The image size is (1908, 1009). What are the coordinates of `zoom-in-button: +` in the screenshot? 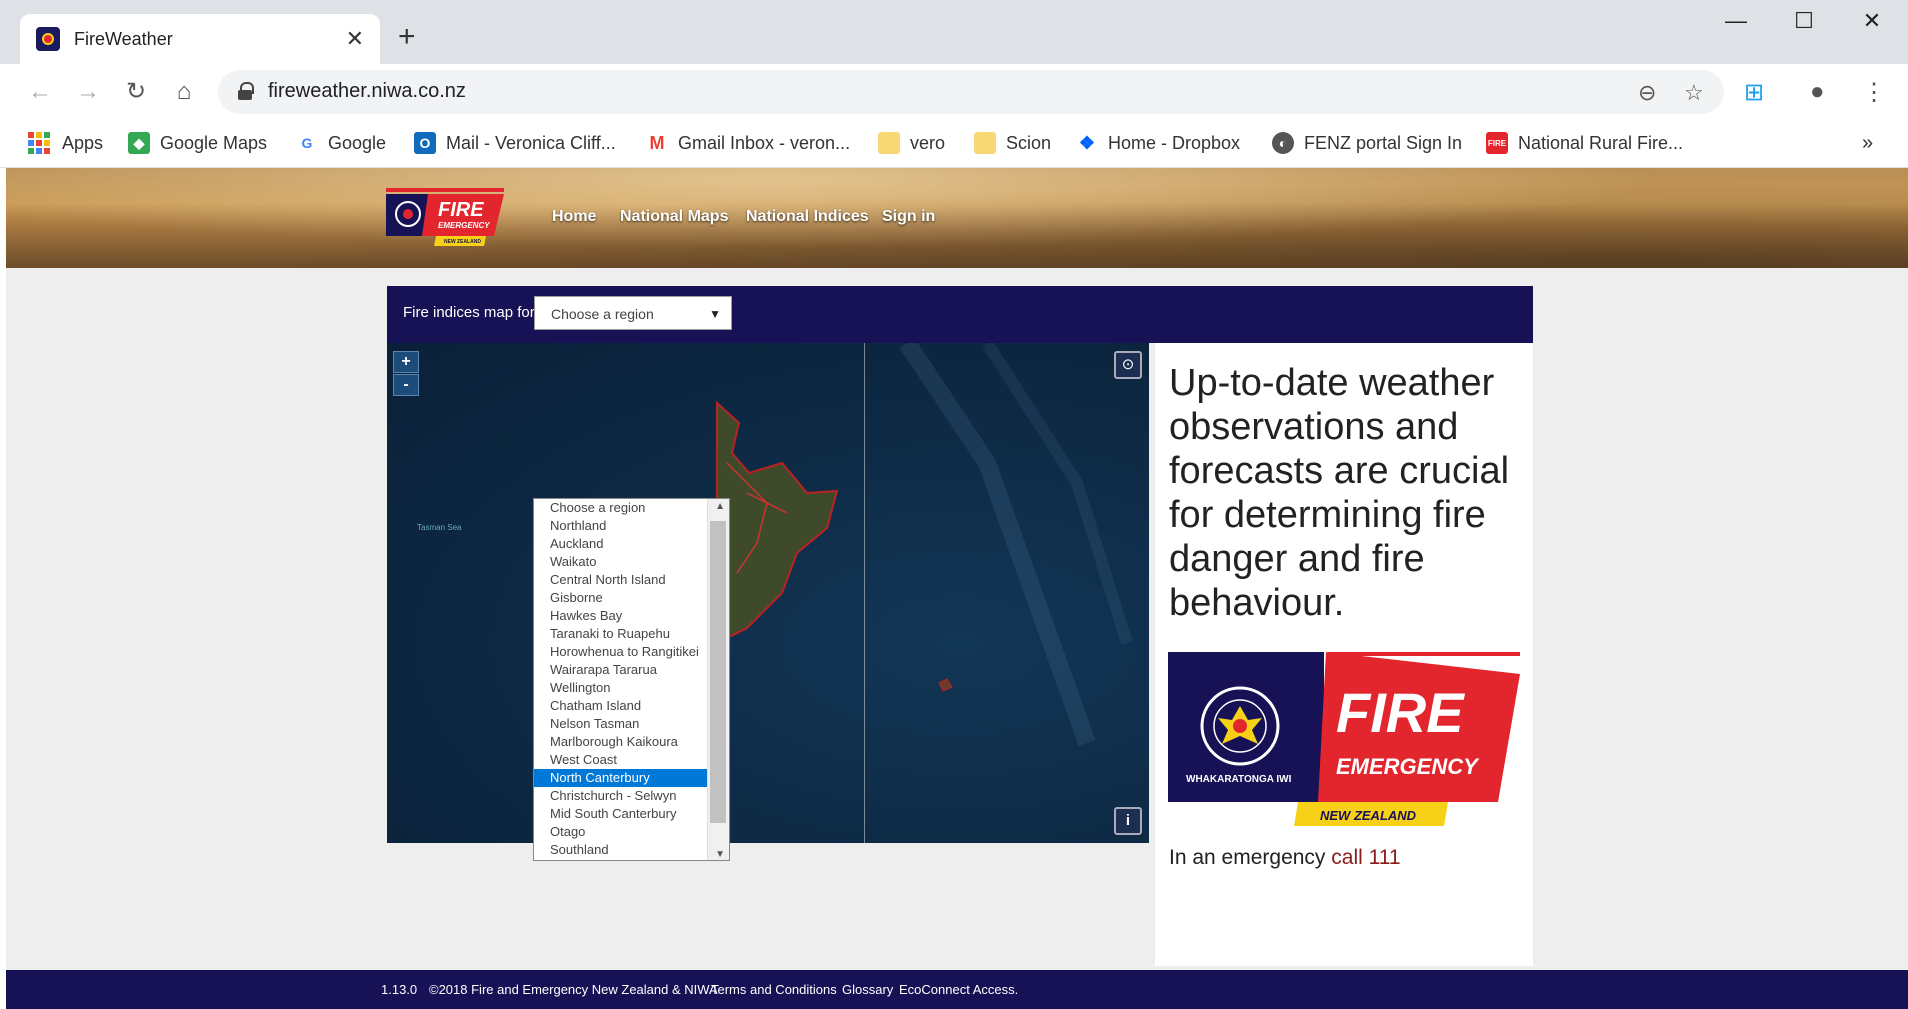 It's located at (406, 362).